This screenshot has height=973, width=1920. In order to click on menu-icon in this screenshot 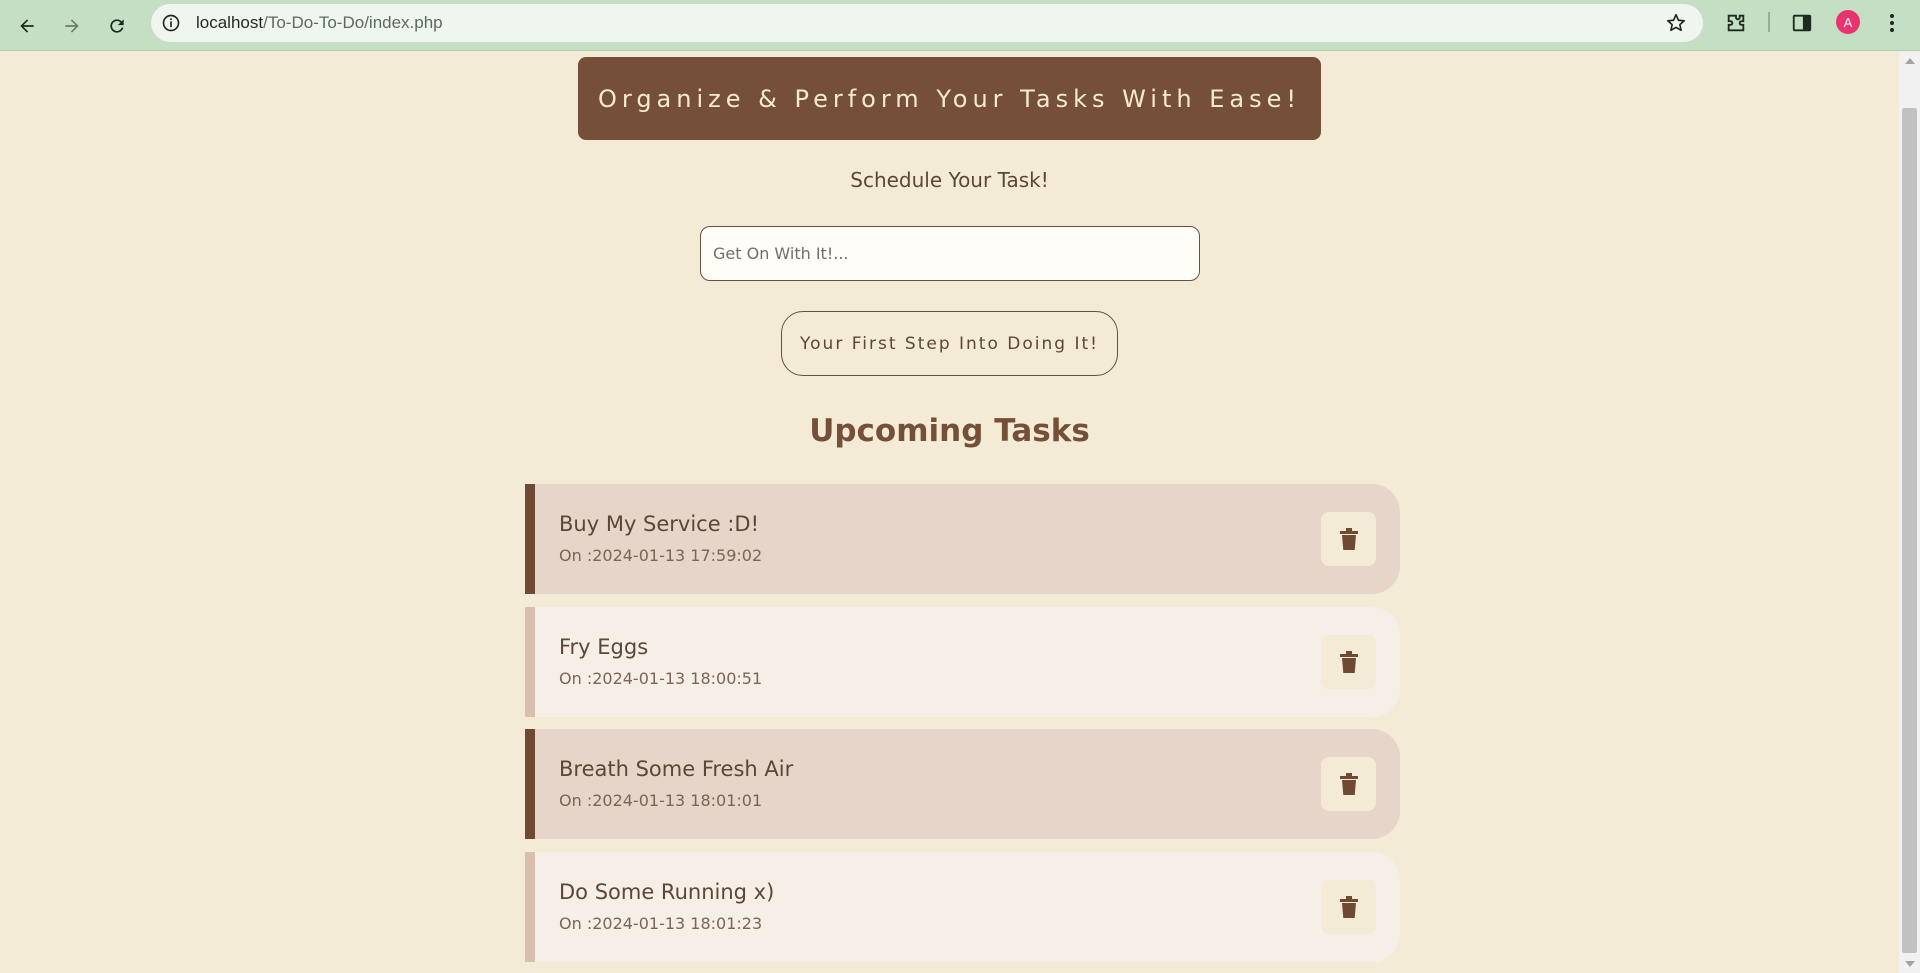, I will do `click(1892, 23)`.